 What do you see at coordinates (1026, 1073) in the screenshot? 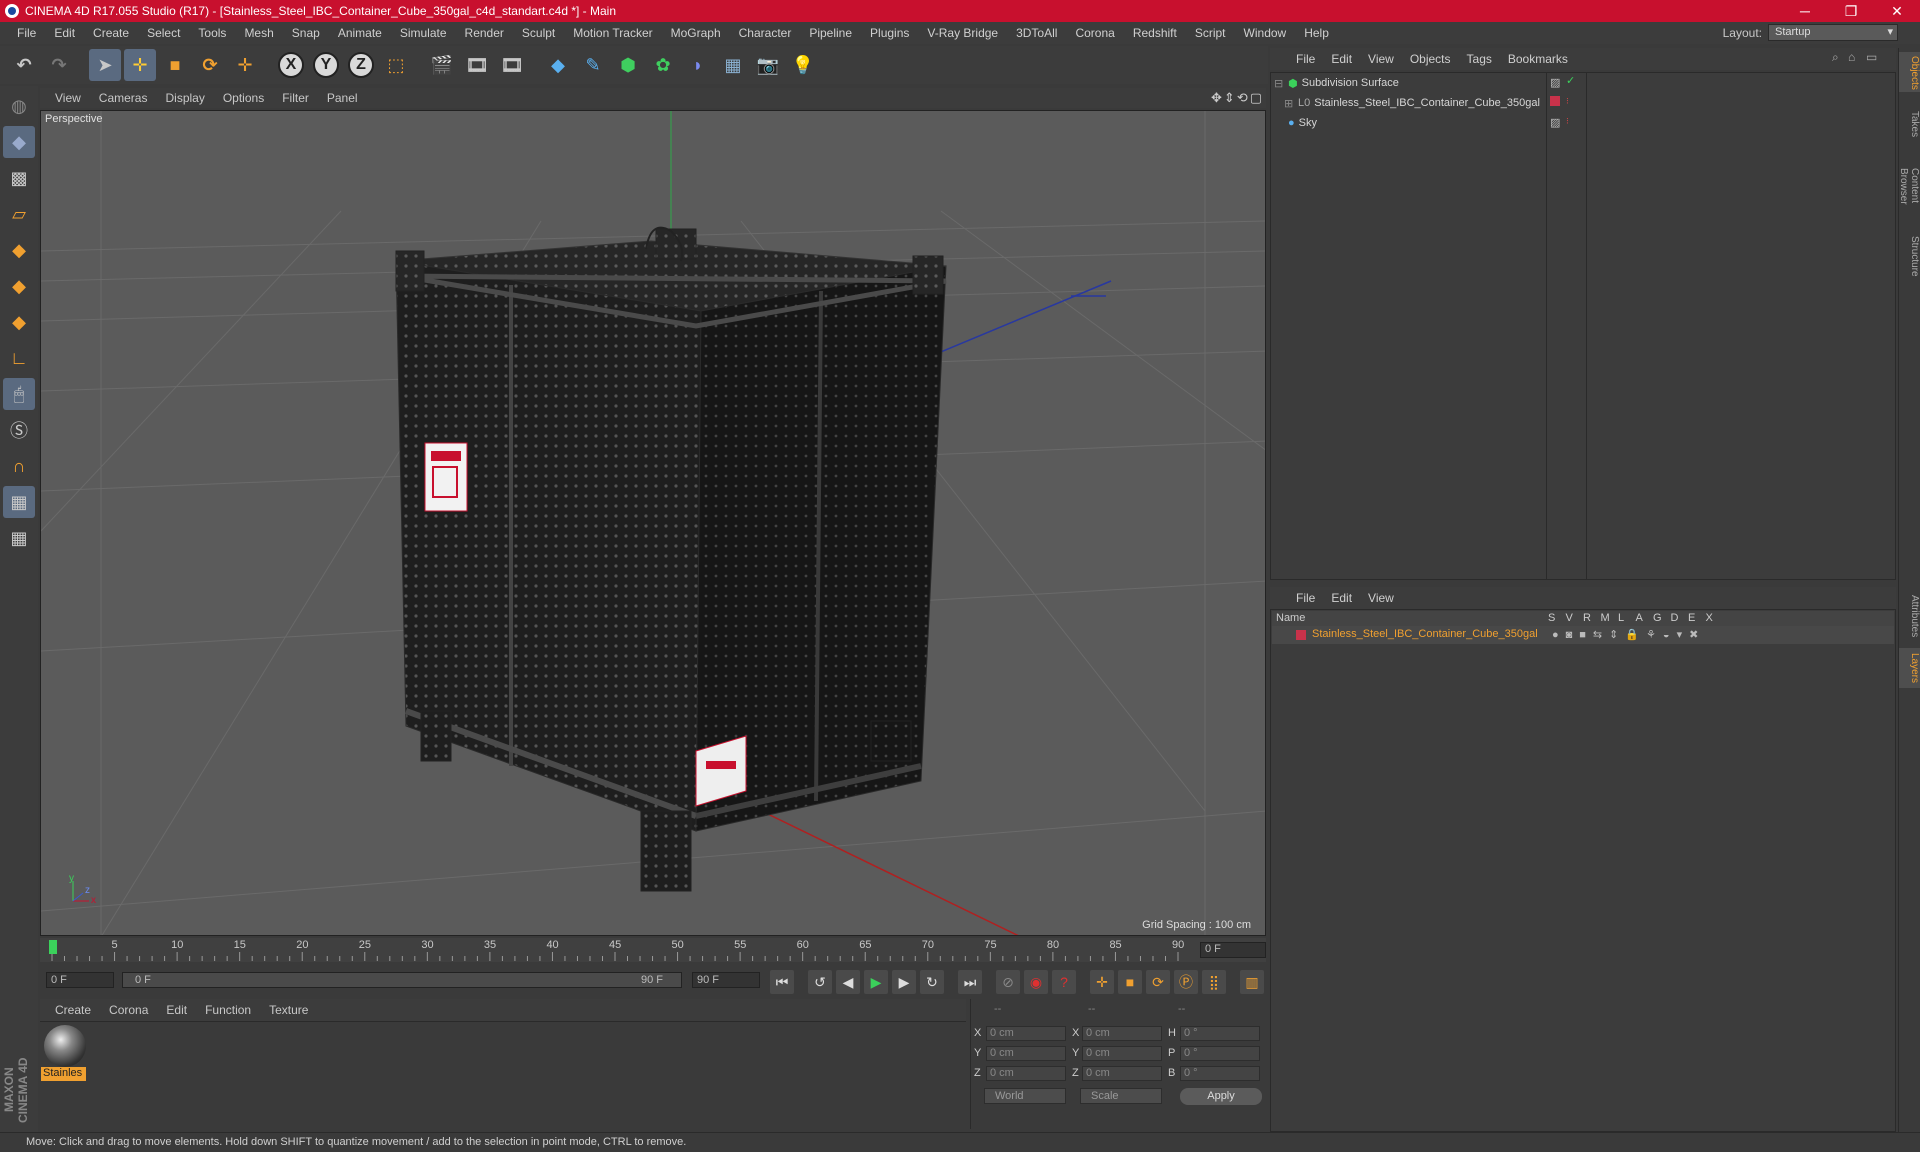
I see `coord-pos-z-field: 0 cm` at bounding box center [1026, 1073].